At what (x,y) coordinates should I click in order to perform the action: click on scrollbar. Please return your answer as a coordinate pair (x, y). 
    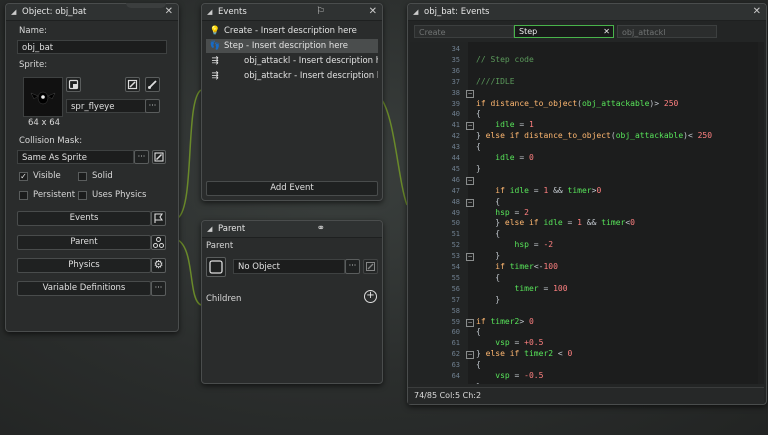
    Looking at the image, I should click on (761, 213).